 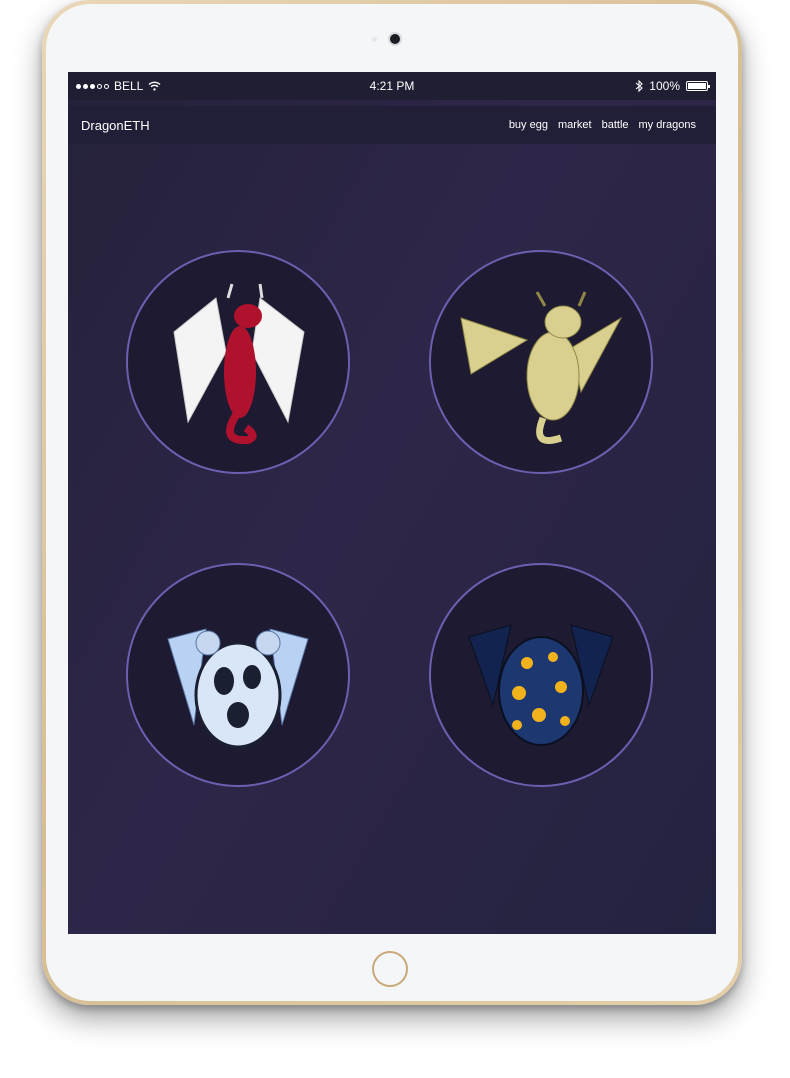 What do you see at coordinates (615, 125) in the screenshot?
I see `nav-battle: battle` at bounding box center [615, 125].